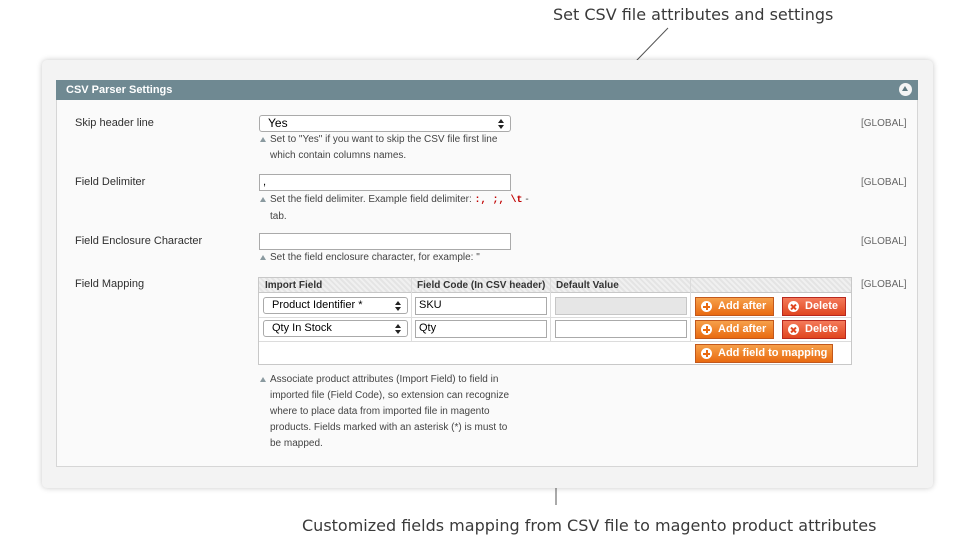 The height and width of the screenshot is (538, 969). Describe the element at coordinates (296, 443) in the screenshot. I see `mapping-note-line: be mapped.` at that location.